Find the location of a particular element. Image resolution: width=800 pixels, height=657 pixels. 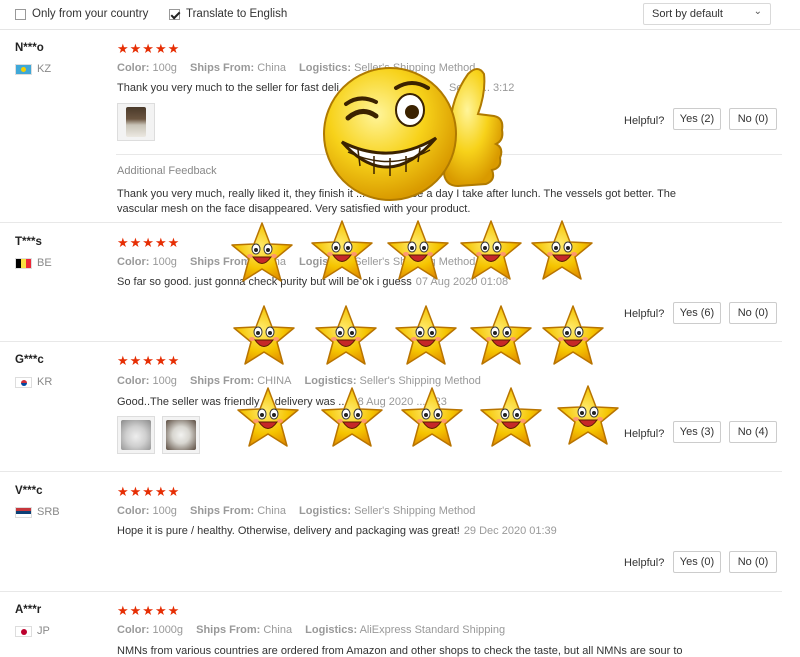

checkbox-checked-icon is located at coordinates (174, 14).